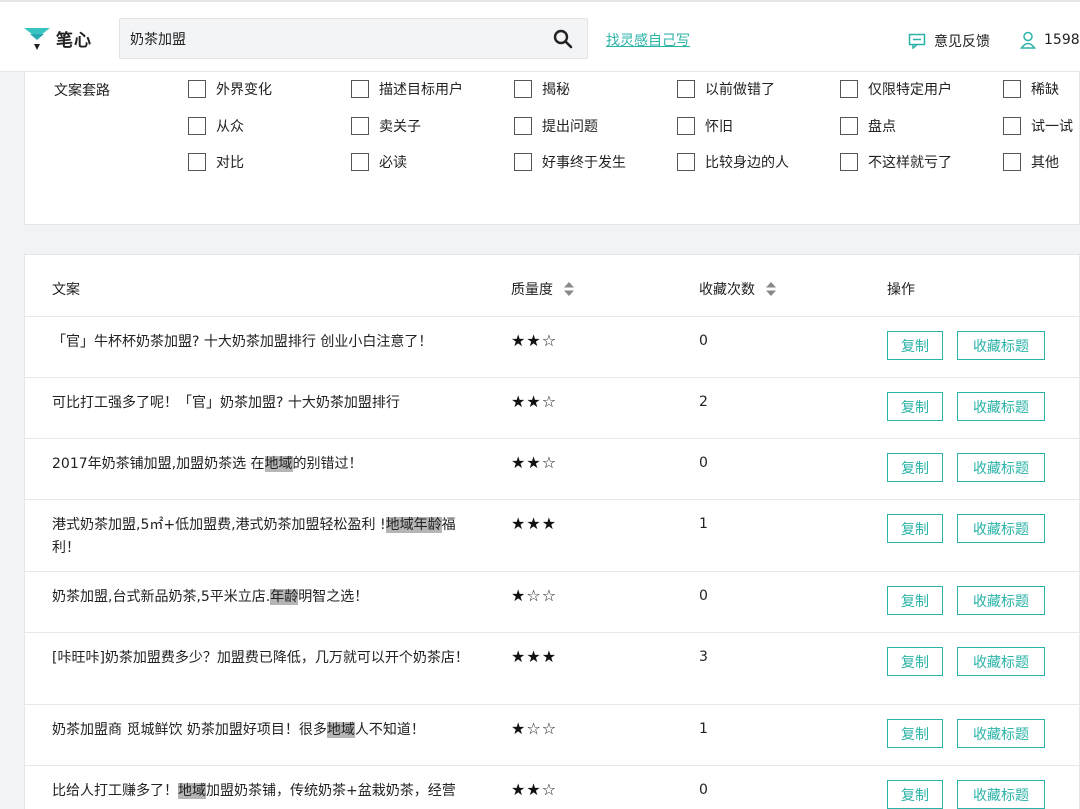 This screenshot has height=809, width=1080. Describe the element at coordinates (242, 342) in the screenshot. I see `copy-text-segment: 「官」牛杯杯奶茶加盟? 十大奶茶加盟排行 创业小白注意了！` at that location.